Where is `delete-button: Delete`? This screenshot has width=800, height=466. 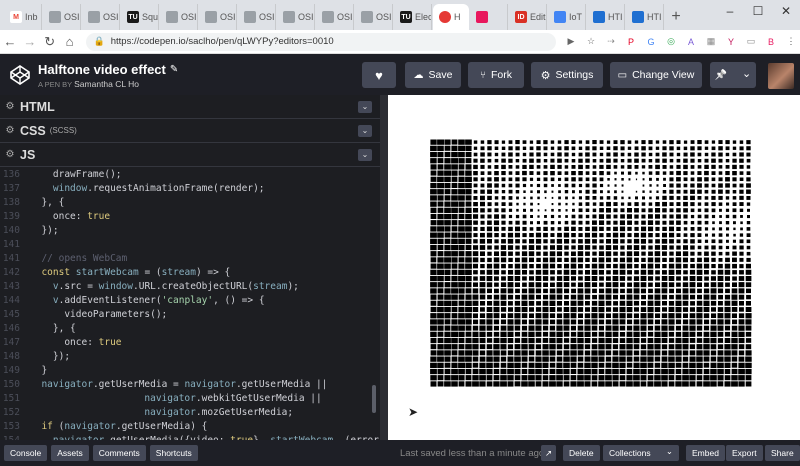 delete-button: Delete is located at coordinates (581, 453).